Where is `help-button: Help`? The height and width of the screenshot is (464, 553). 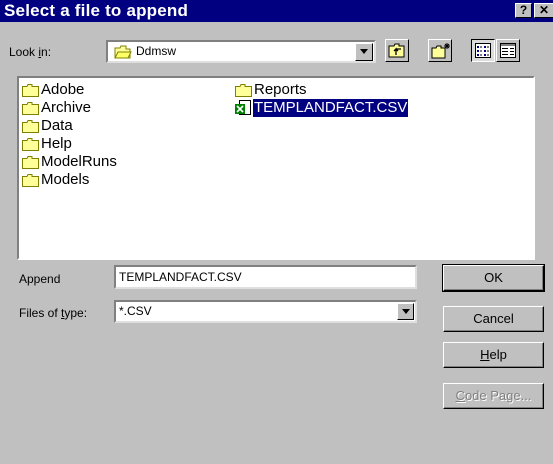
help-button: Help is located at coordinates (493, 355).